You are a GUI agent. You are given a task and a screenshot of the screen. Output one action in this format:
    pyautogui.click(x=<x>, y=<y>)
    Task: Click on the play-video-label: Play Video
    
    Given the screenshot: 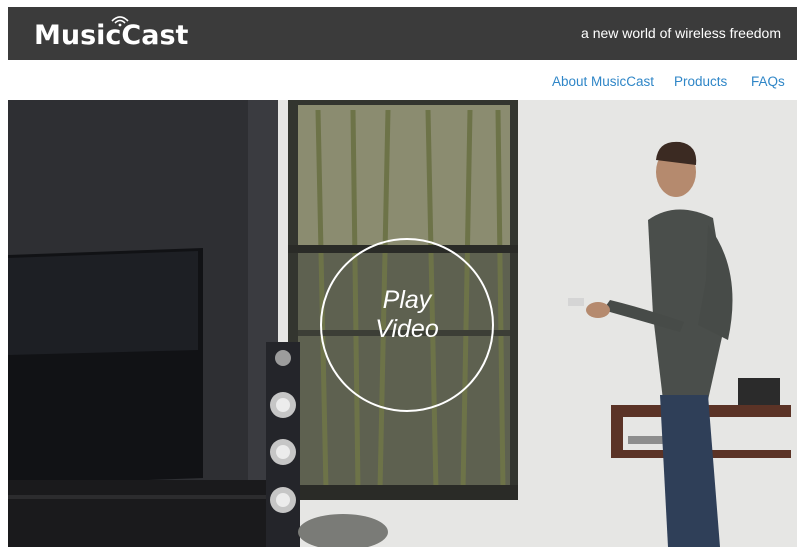 What is the action you would take?
    pyautogui.click(x=407, y=315)
    